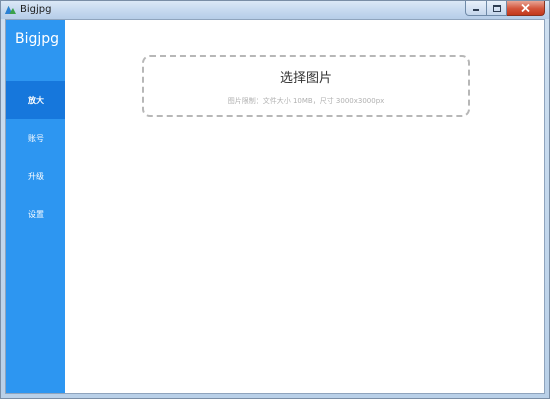 The width and height of the screenshot is (550, 399). I want to click on sidebar-item-label: 放大, so click(36, 100).